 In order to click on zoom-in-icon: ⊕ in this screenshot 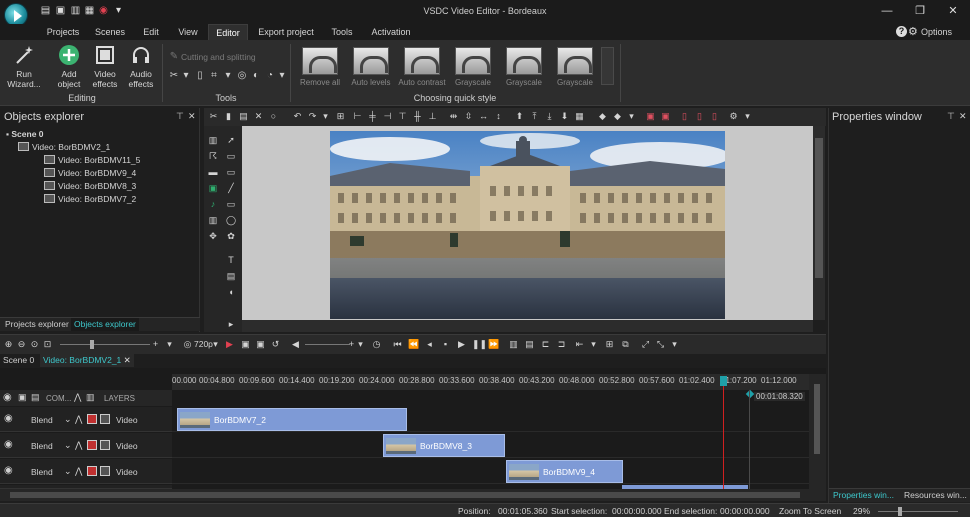, I will do `click(8, 344)`.